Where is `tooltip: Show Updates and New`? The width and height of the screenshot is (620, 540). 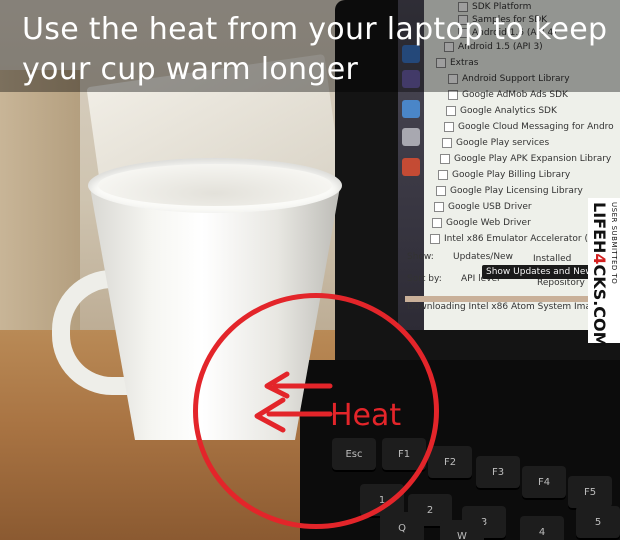 tooltip: Show Updates and New is located at coordinates (539, 272).